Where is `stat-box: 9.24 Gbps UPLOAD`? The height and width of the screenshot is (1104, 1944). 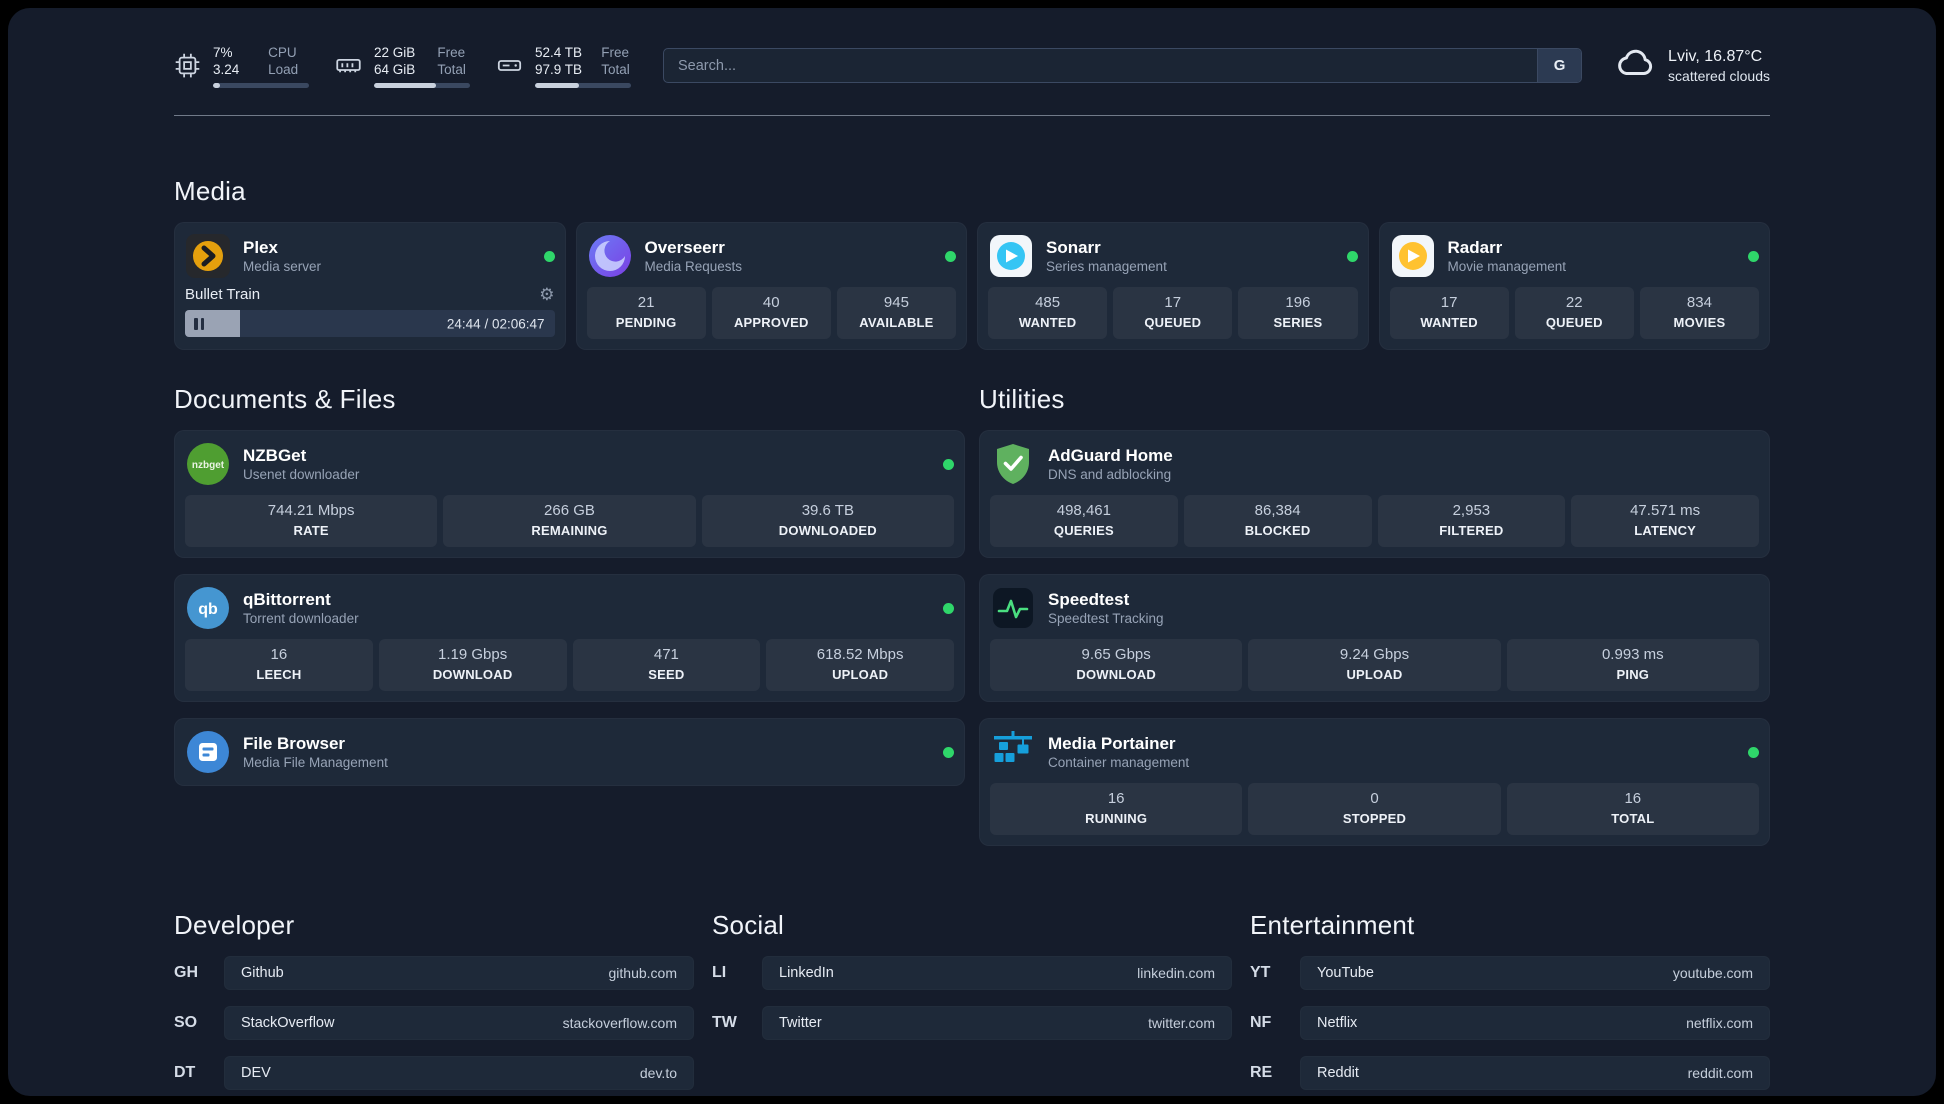
stat-box: 9.24 Gbps UPLOAD is located at coordinates (1374, 665).